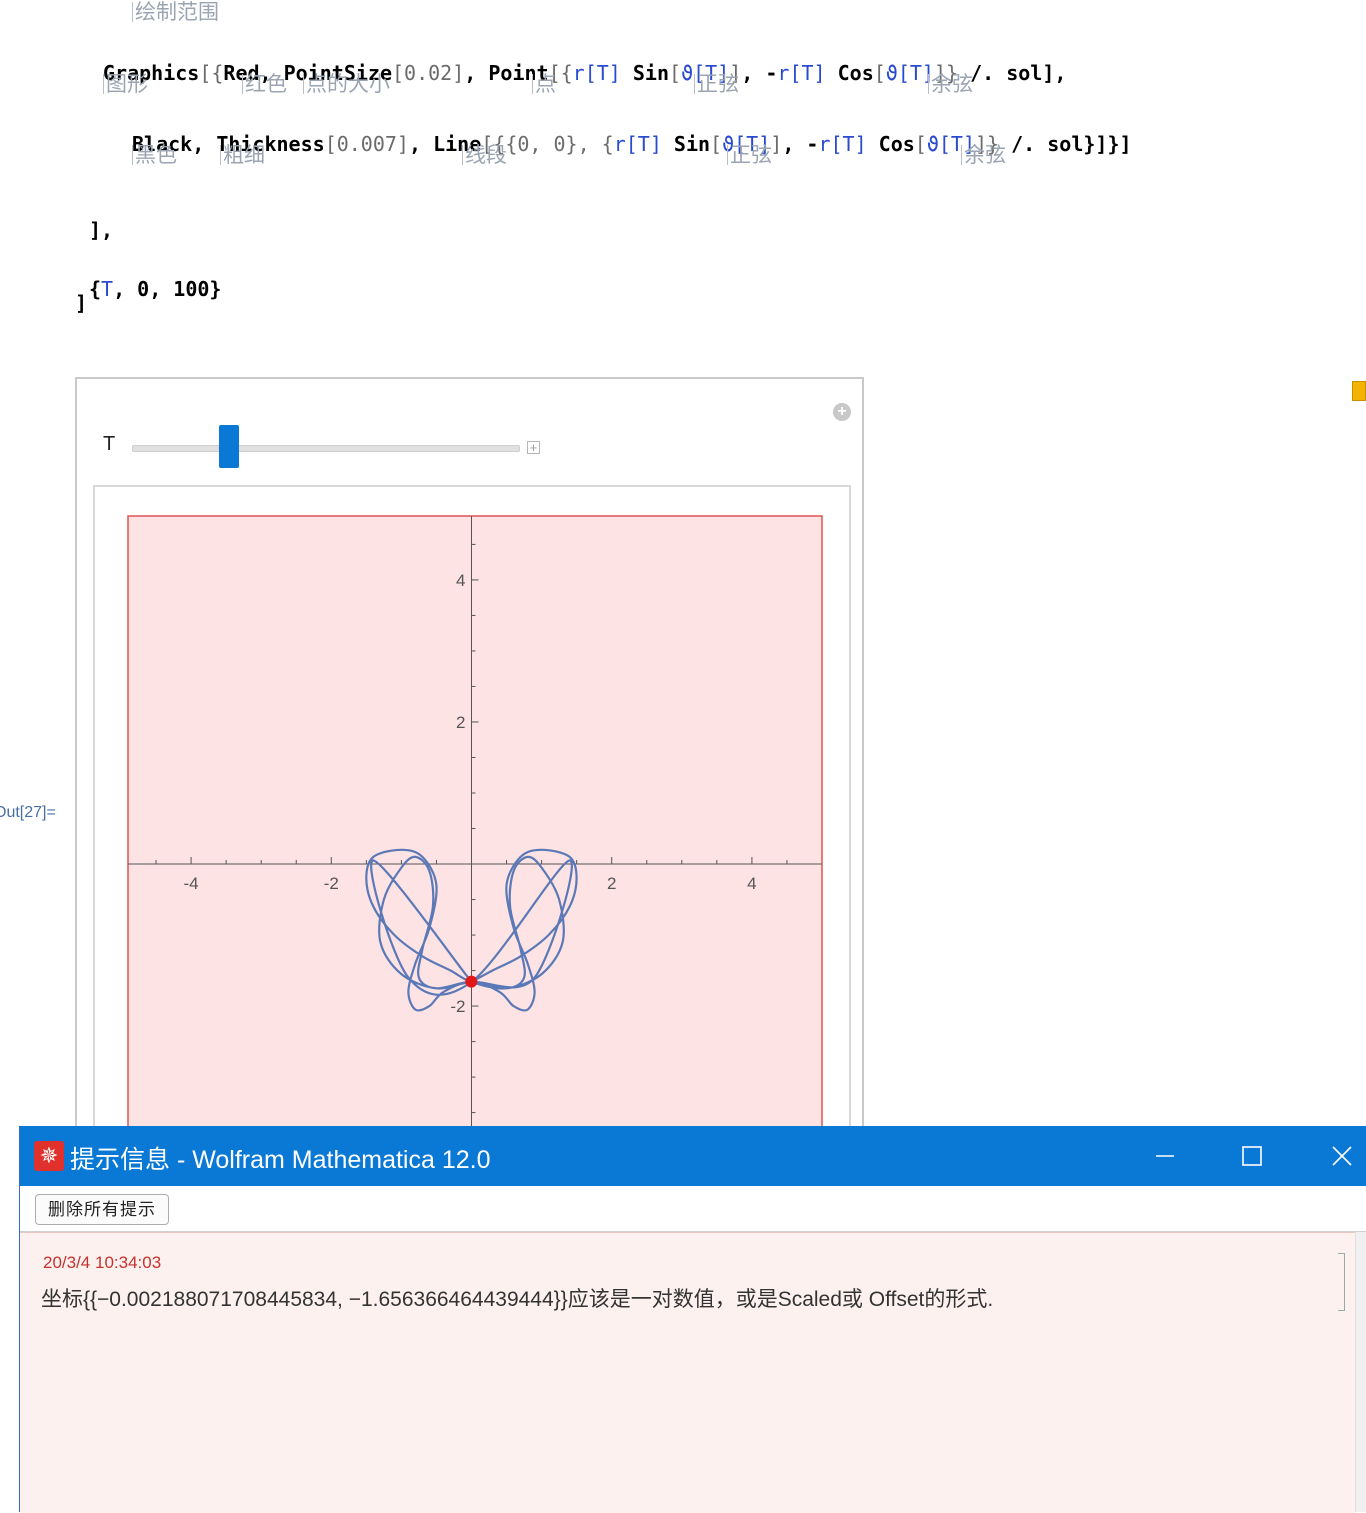 The width and height of the screenshot is (1366, 1513). I want to click on maximize-button, so click(1252, 1156).